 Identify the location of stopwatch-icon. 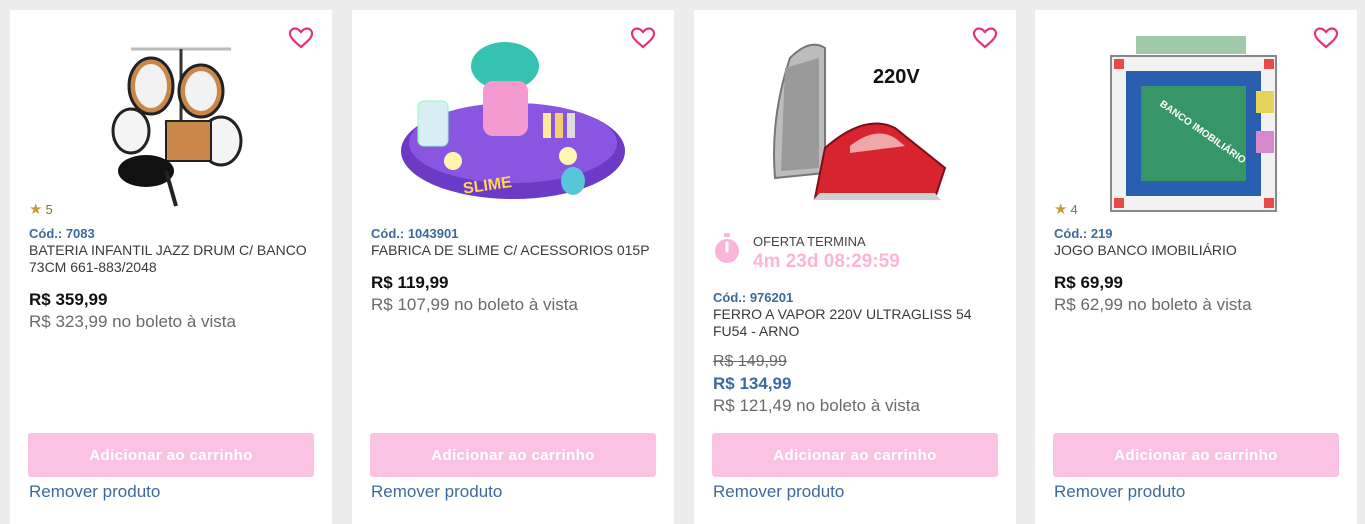
(727, 248).